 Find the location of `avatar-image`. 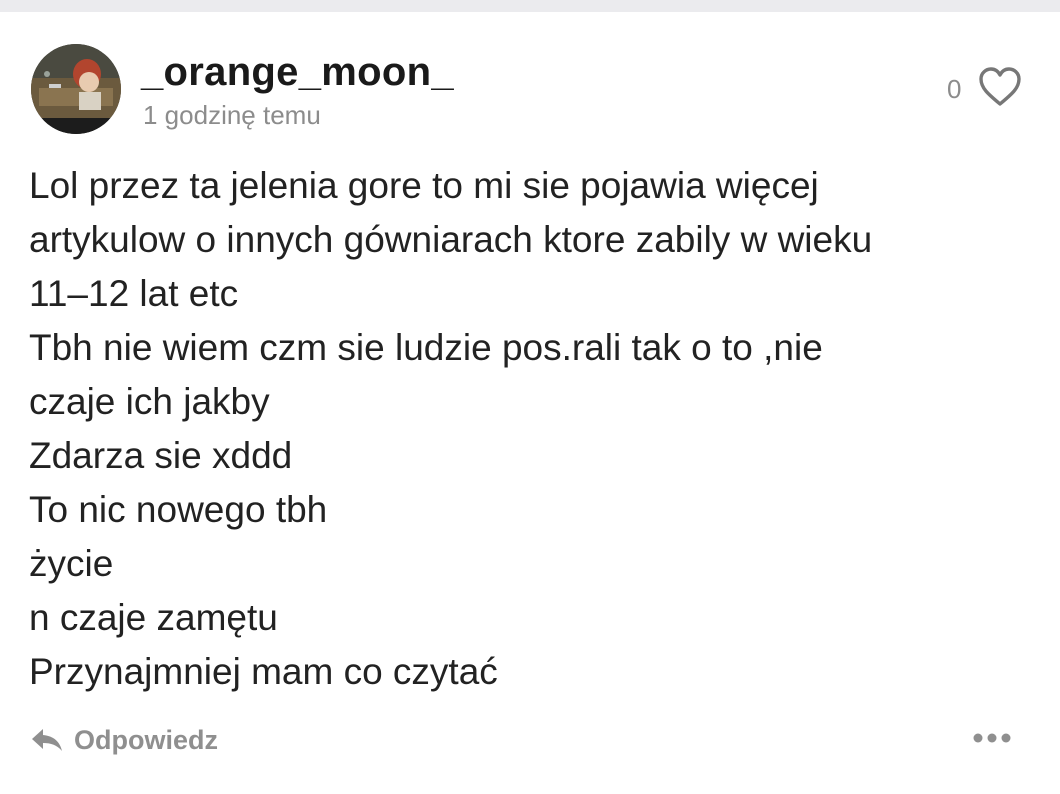

avatar-image is located at coordinates (76, 89).